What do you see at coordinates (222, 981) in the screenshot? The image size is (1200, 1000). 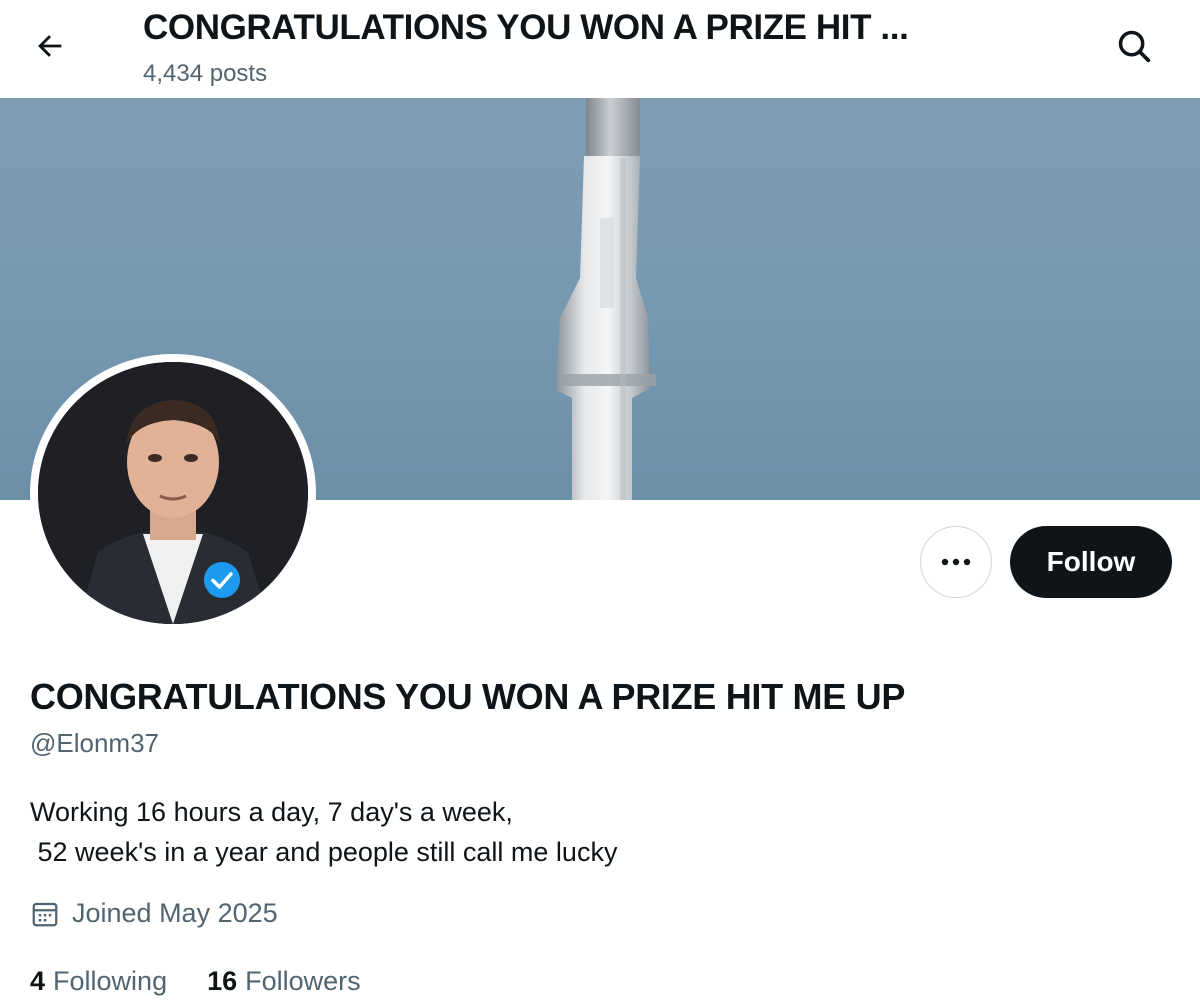 I see `followers-count: 16` at bounding box center [222, 981].